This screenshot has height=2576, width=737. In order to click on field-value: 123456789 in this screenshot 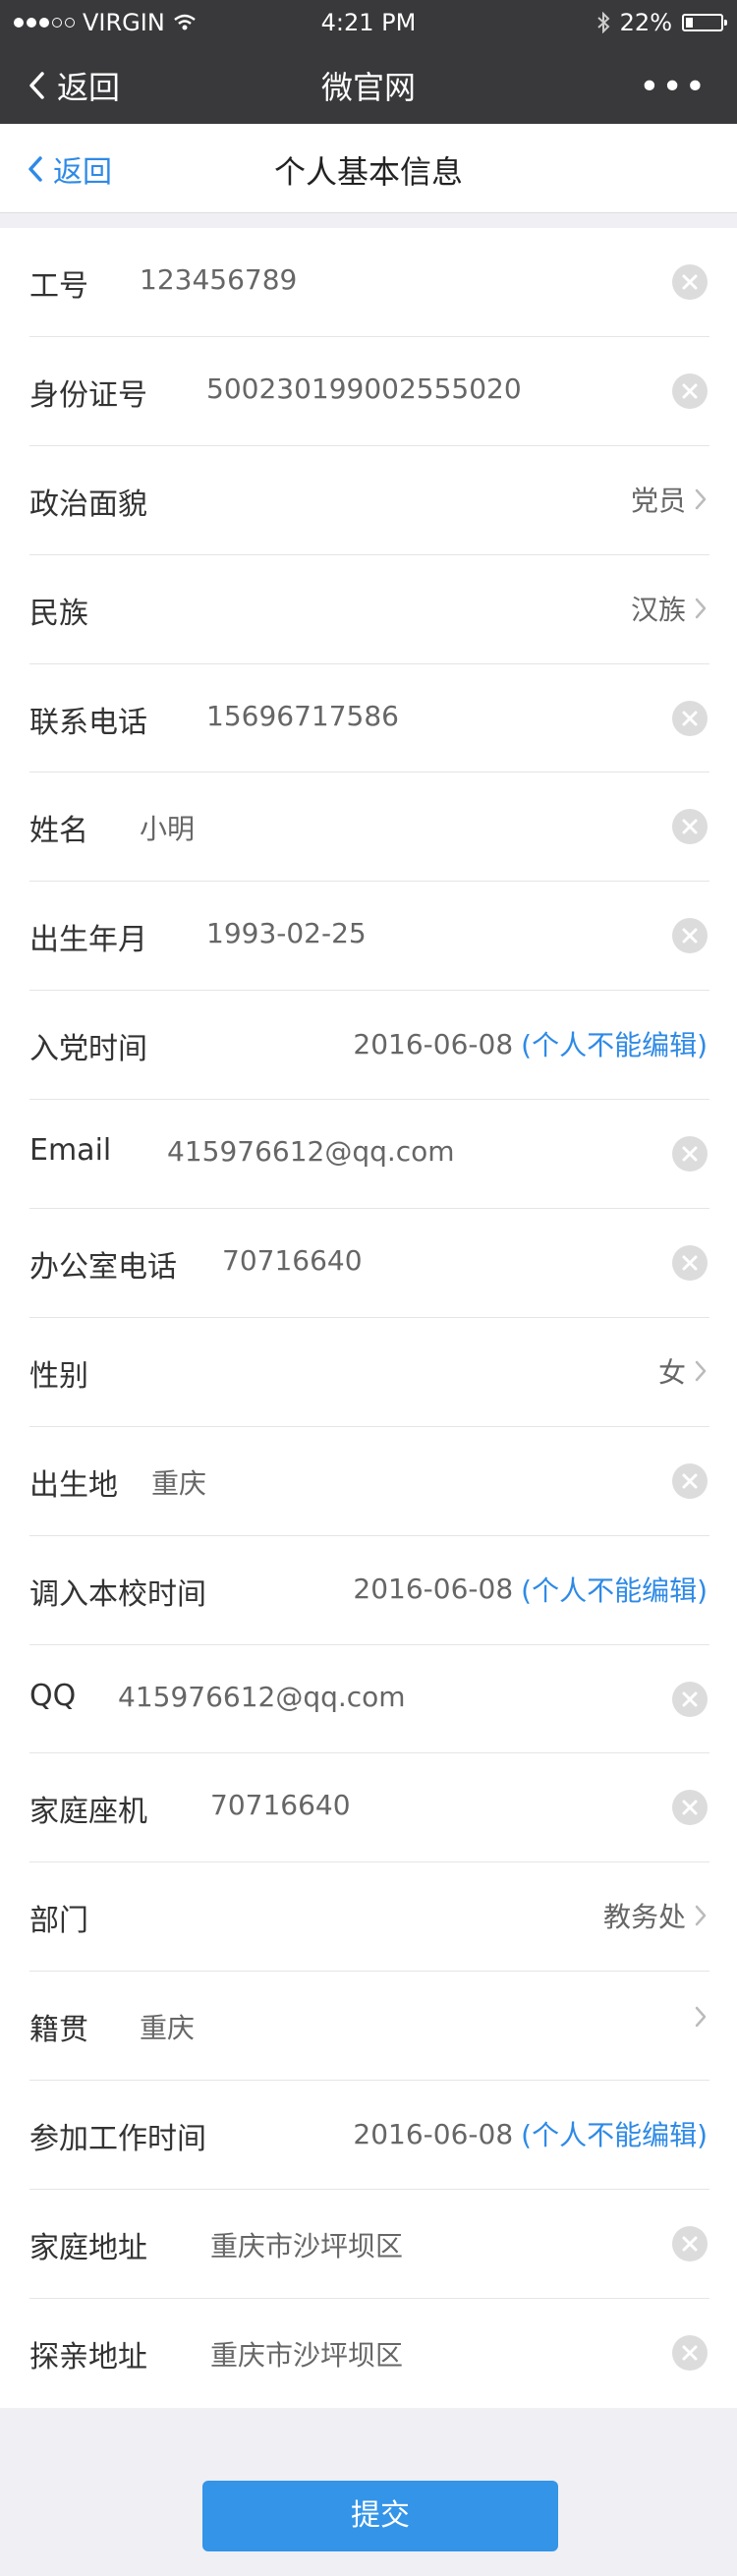, I will do `click(219, 280)`.